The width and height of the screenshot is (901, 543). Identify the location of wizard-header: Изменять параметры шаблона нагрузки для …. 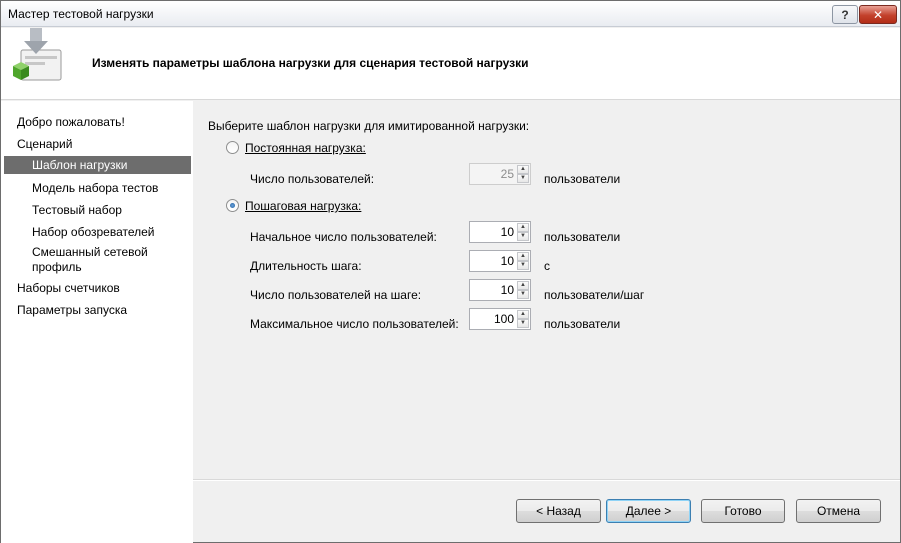
(450, 64).